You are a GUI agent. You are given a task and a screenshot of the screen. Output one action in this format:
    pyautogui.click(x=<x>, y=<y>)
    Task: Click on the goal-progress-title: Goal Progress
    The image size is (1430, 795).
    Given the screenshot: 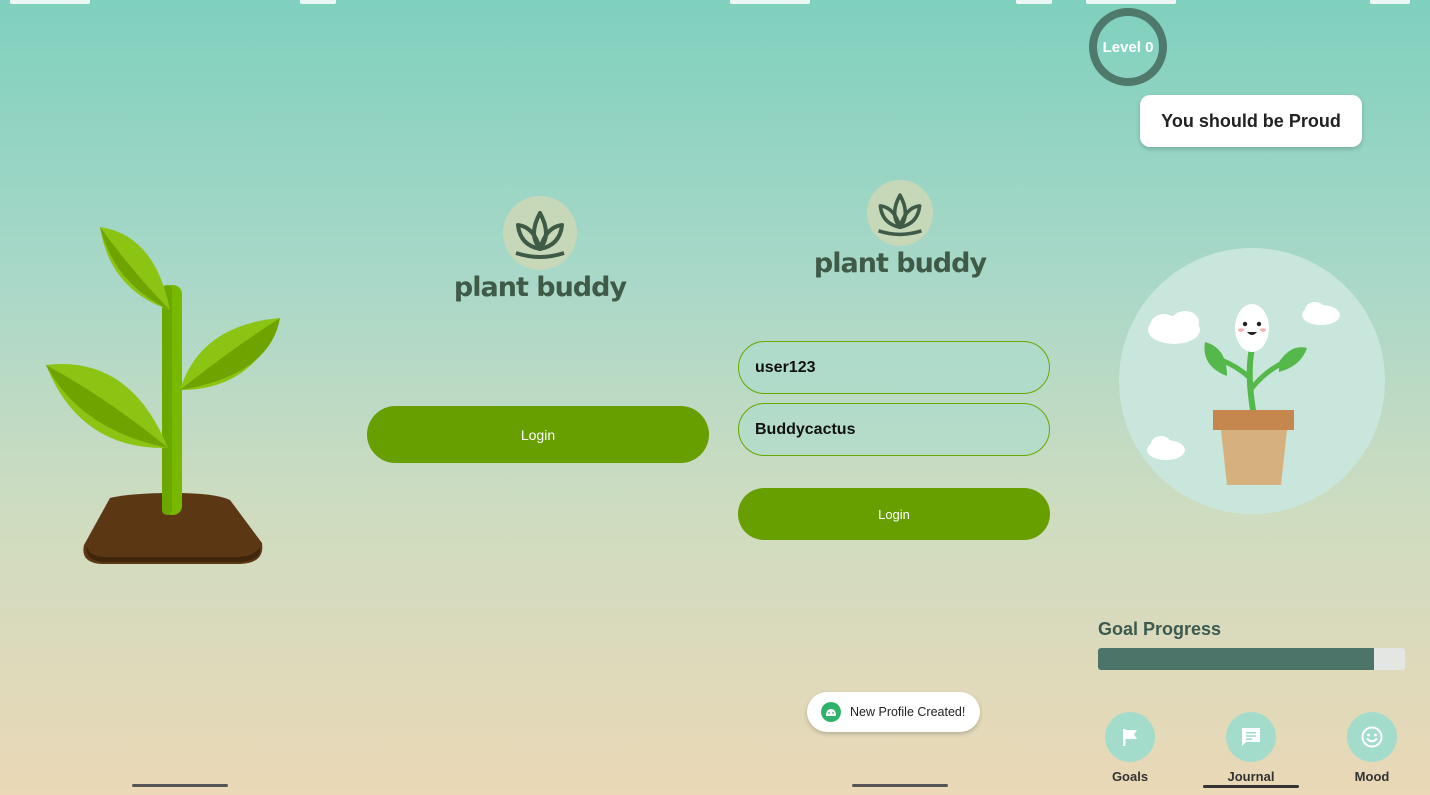 What is the action you would take?
    pyautogui.click(x=1160, y=629)
    